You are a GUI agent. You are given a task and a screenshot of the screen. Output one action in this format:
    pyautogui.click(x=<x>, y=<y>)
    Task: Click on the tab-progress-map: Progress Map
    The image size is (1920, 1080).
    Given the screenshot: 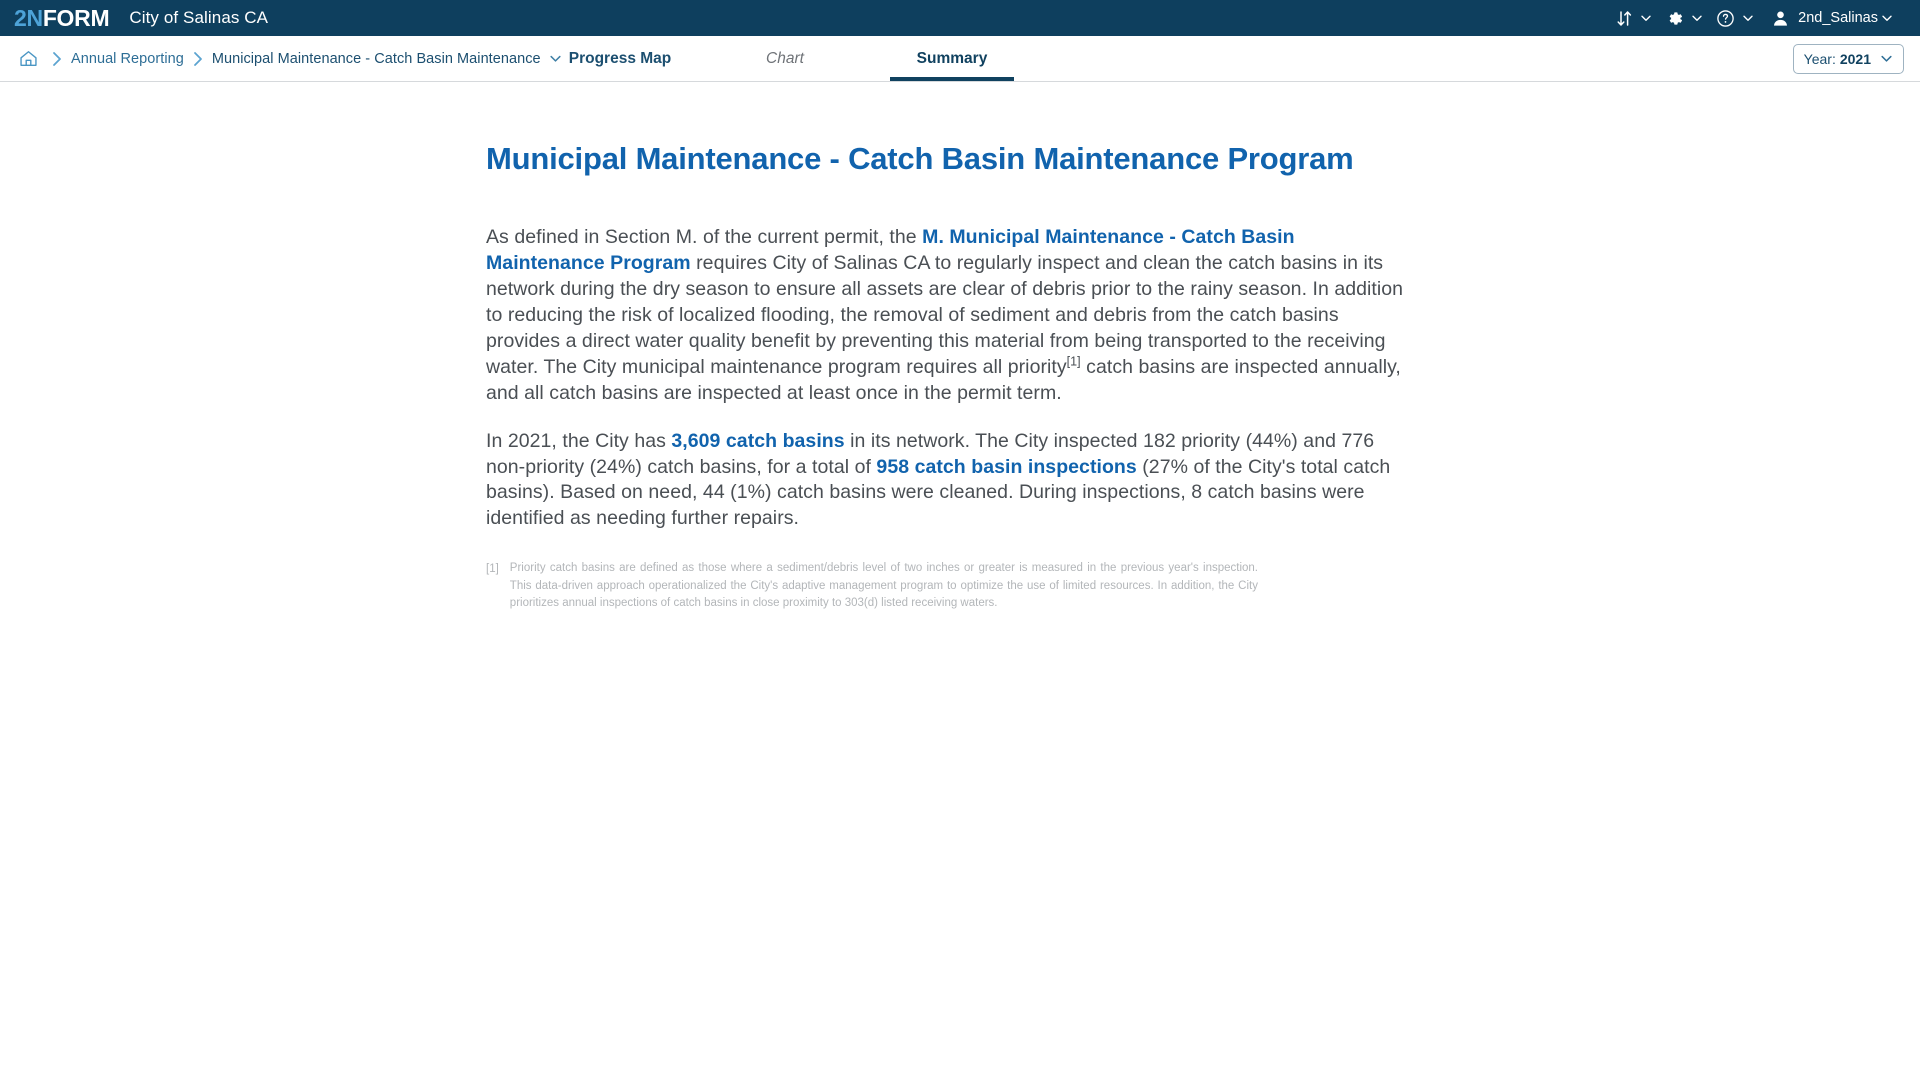 What is the action you would take?
    pyautogui.click(x=620, y=58)
    